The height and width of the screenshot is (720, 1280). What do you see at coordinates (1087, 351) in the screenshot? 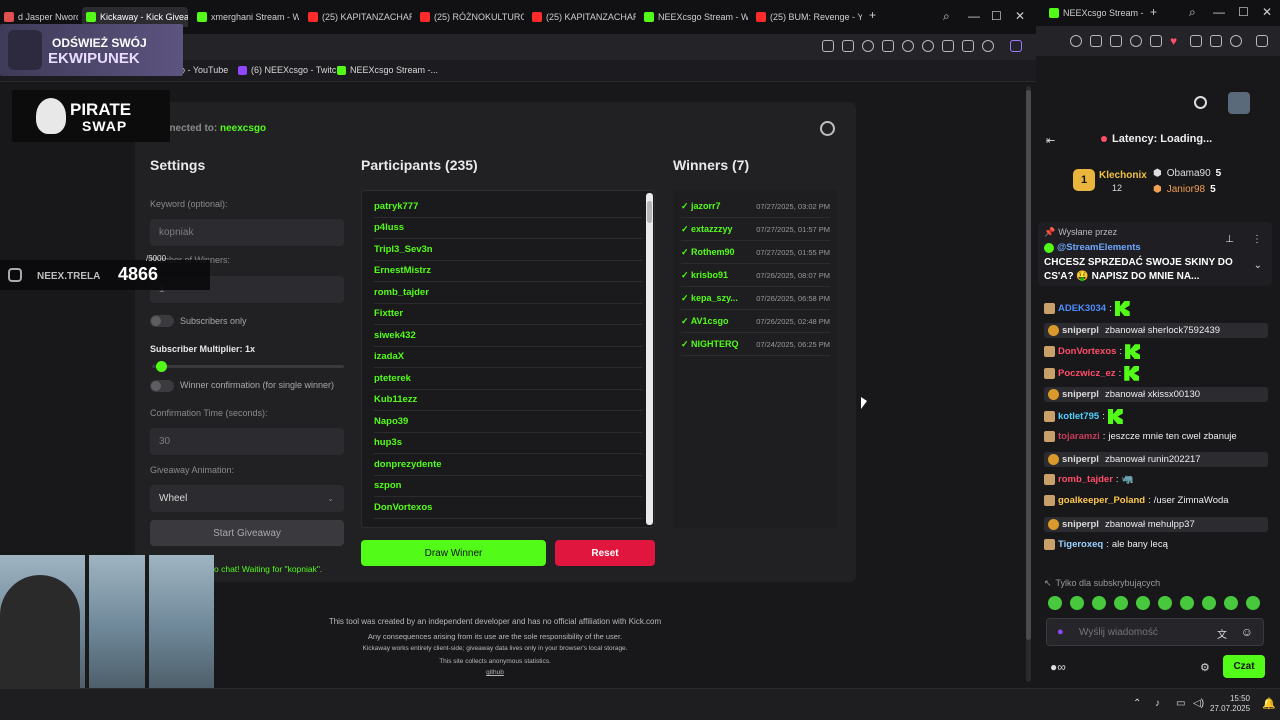
I see `chat-username: DonVortexos` at bounding box center [1087, 351].